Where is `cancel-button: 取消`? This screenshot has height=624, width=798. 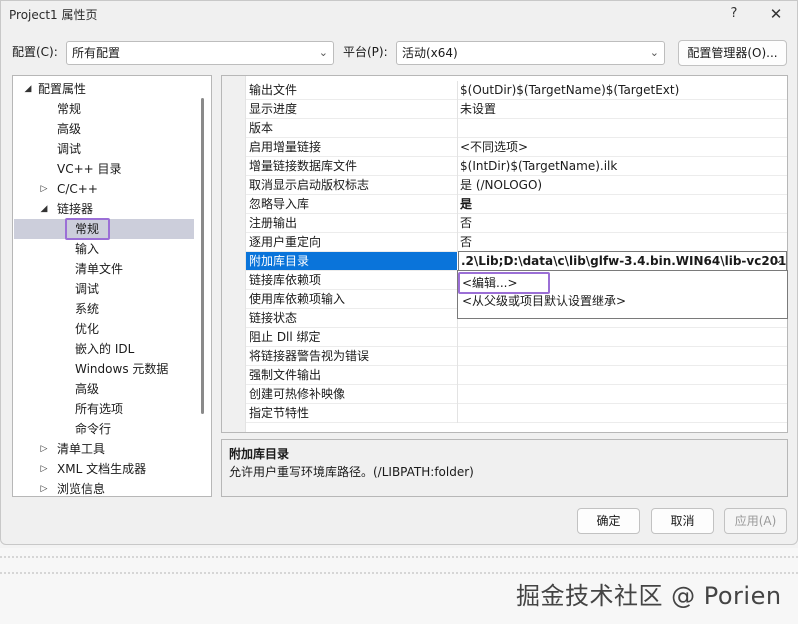
cancel-button: 取消 is located at coordinates (682, 521).